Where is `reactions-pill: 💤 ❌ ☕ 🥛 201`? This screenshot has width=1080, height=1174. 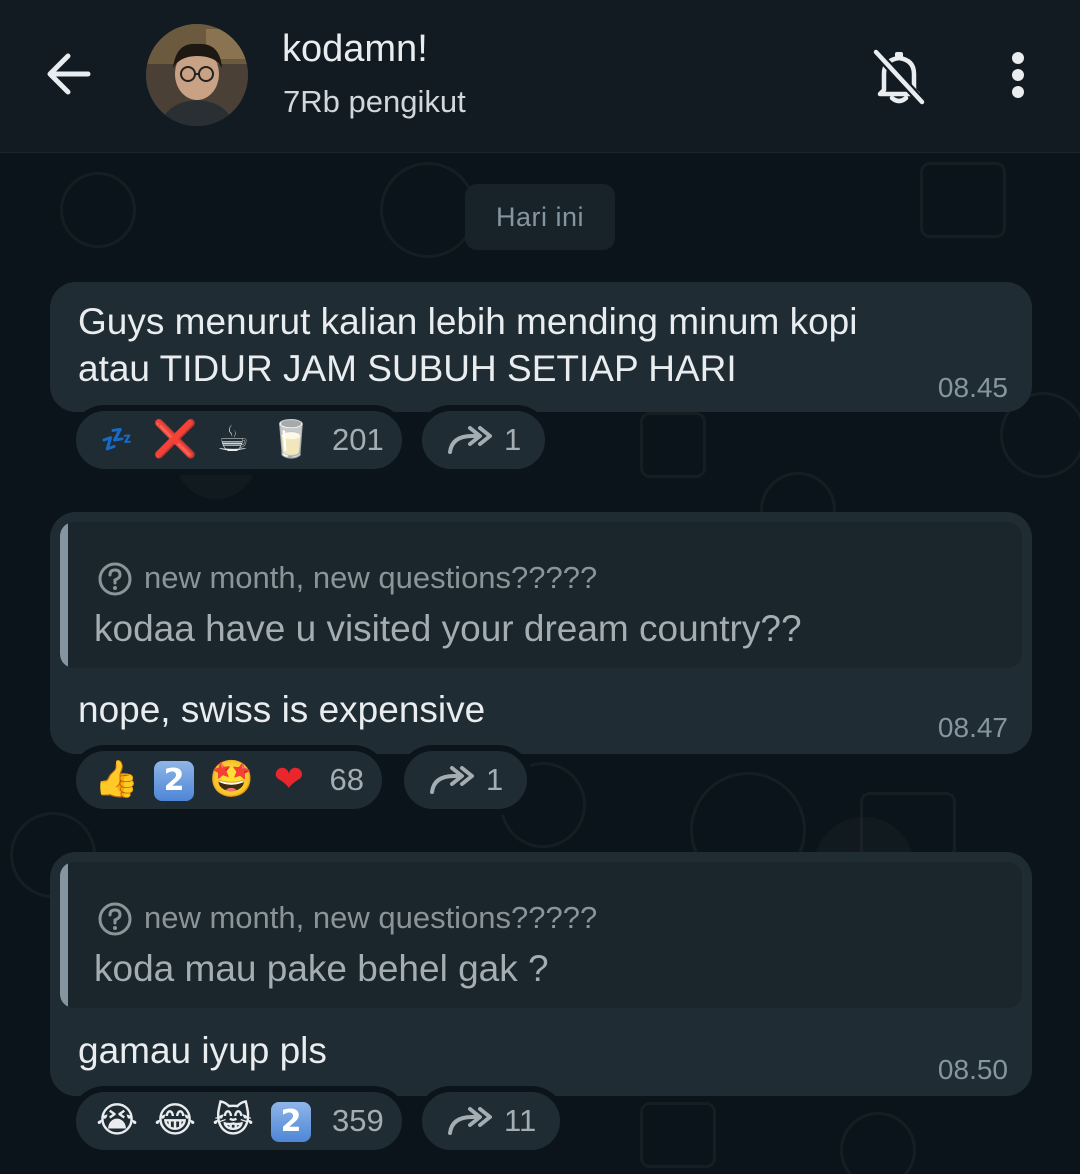 reactions-pill: 💤 ❌ ☕ 🥛 201 is located at coordinates (239, 440).